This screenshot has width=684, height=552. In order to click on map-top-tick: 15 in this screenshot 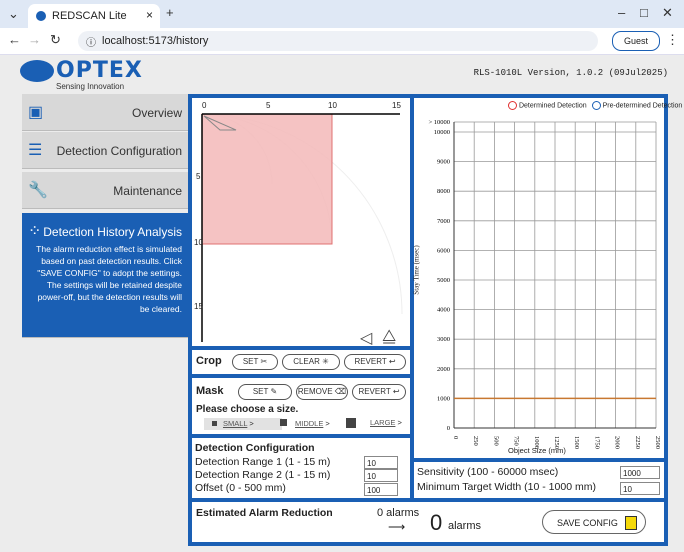, I will do `click(396, 105)`.